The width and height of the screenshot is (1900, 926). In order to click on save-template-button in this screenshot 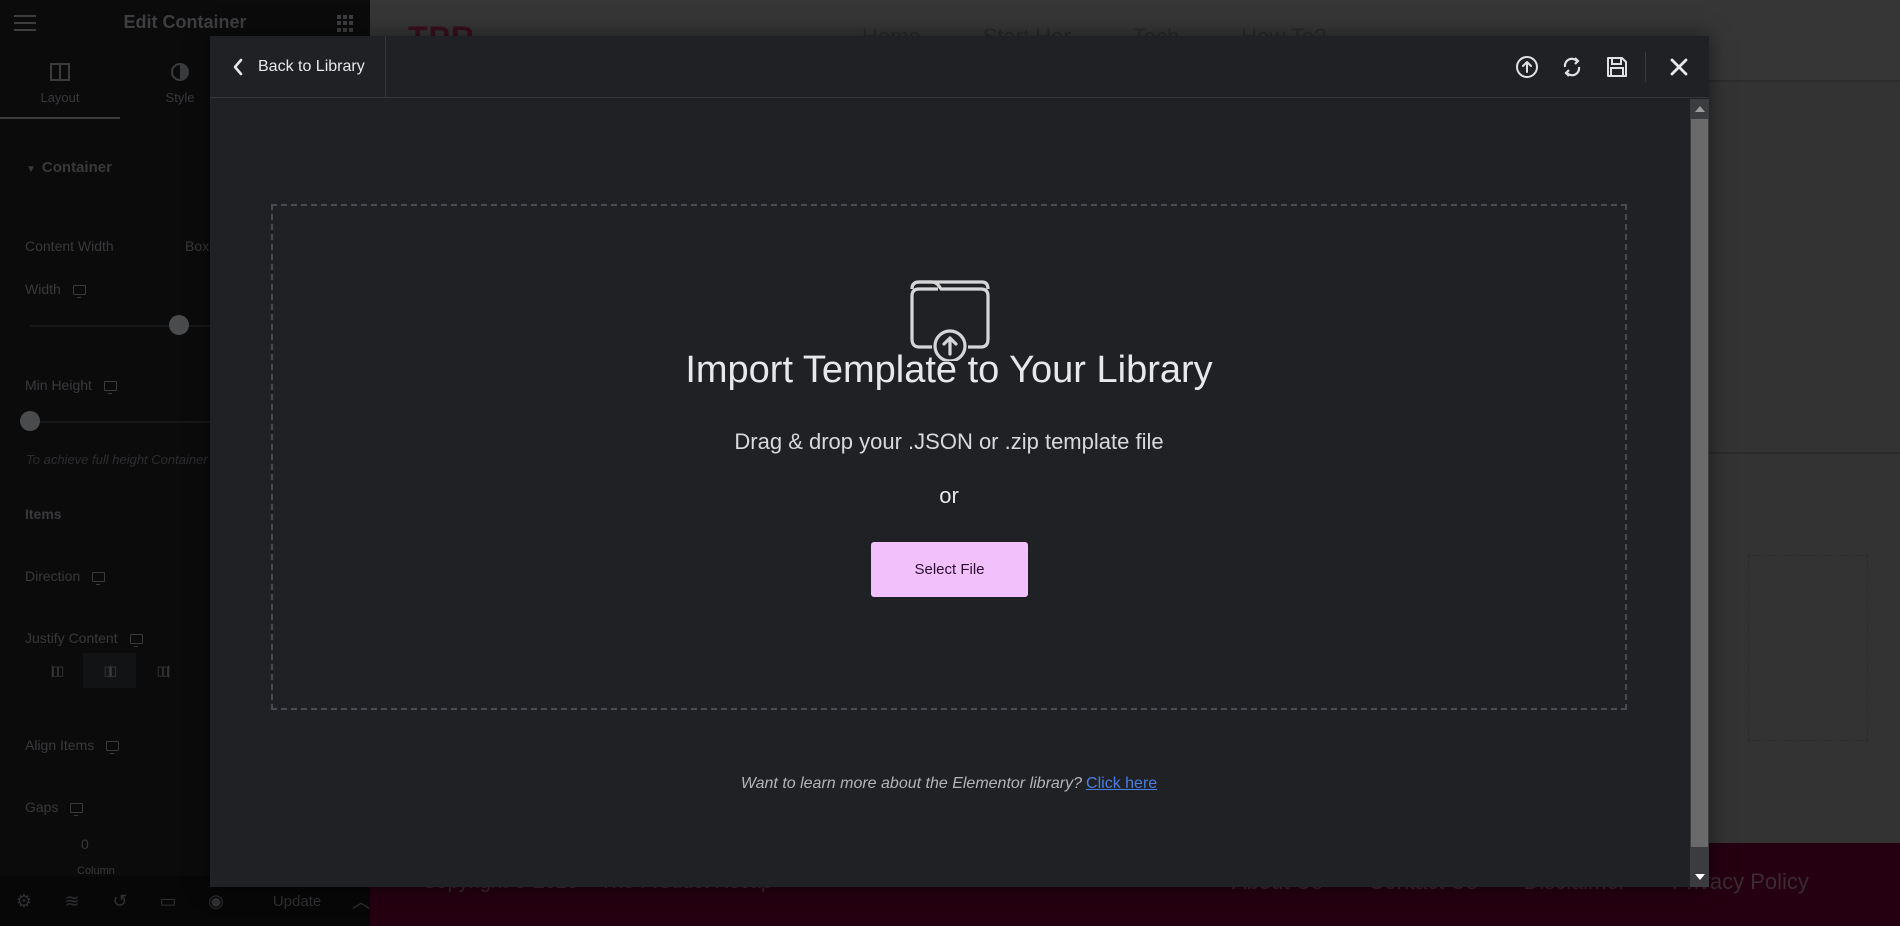, I will do `click(1616, 67)`.